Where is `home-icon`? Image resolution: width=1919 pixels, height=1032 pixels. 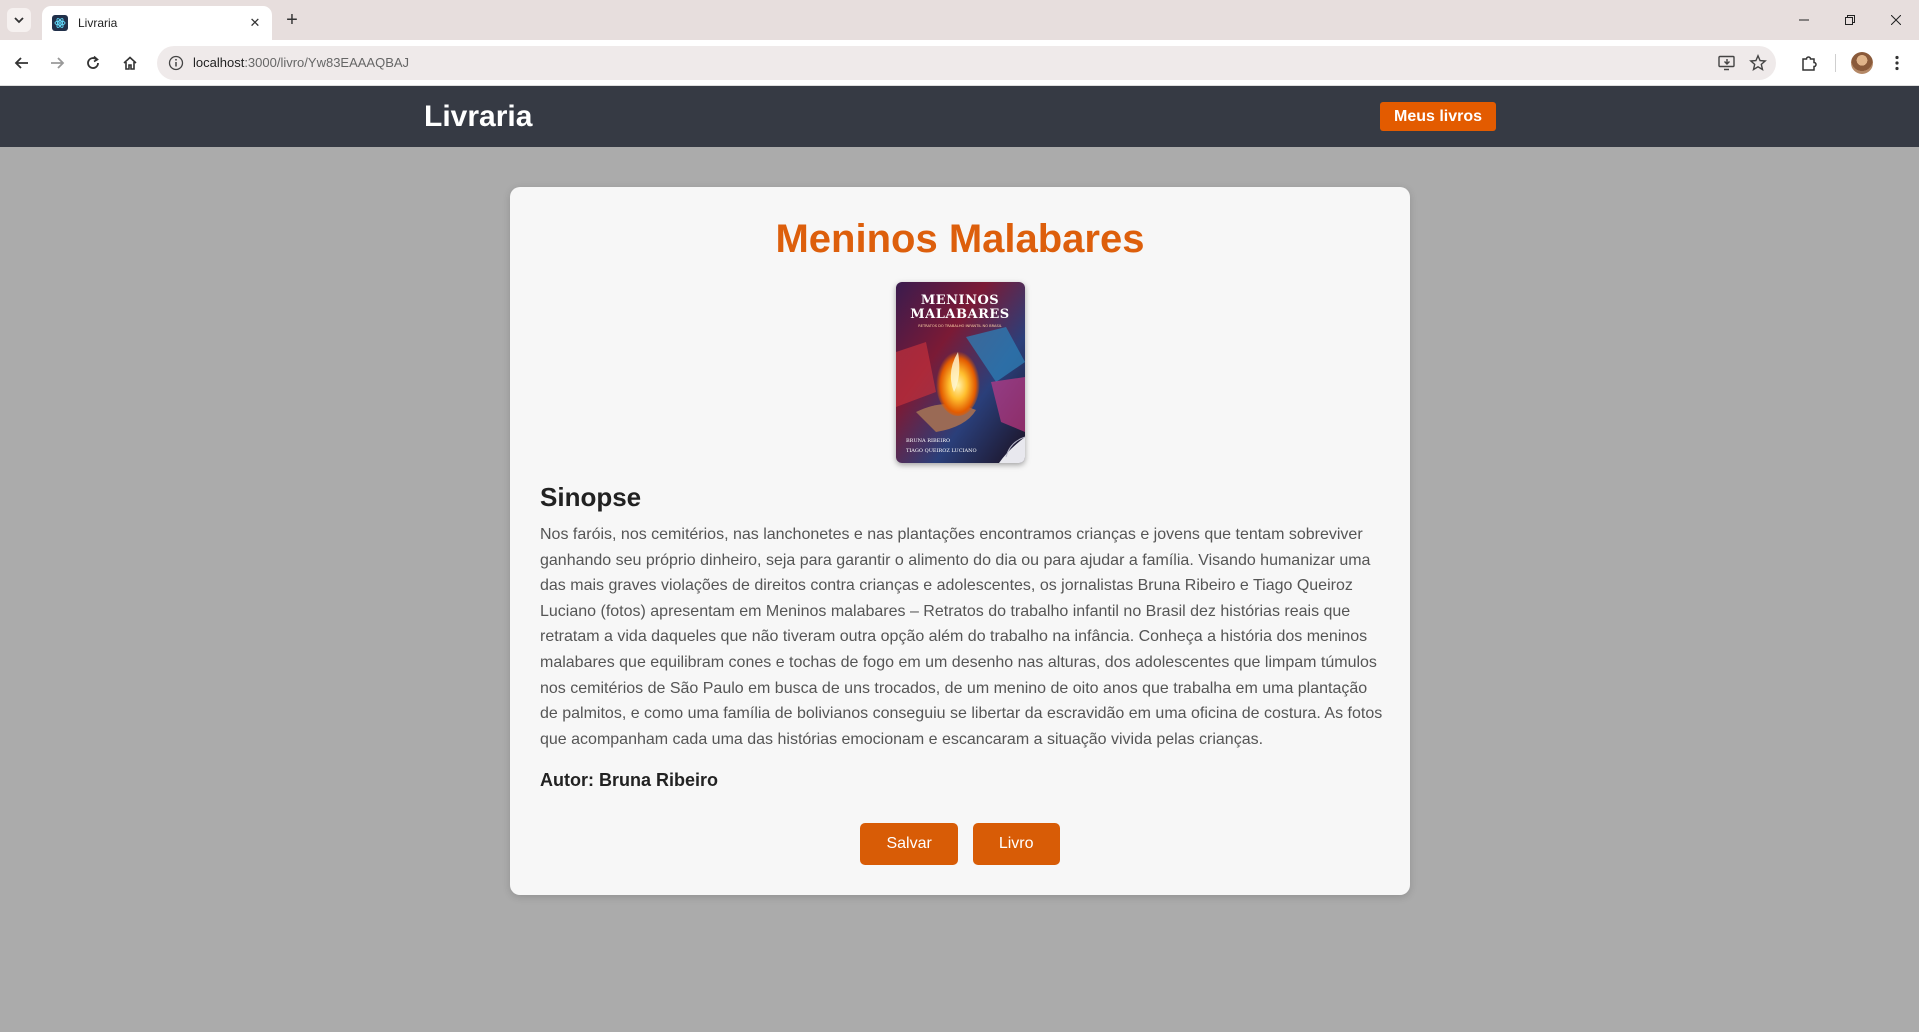 home-icon is located at coordinates (130, 63).